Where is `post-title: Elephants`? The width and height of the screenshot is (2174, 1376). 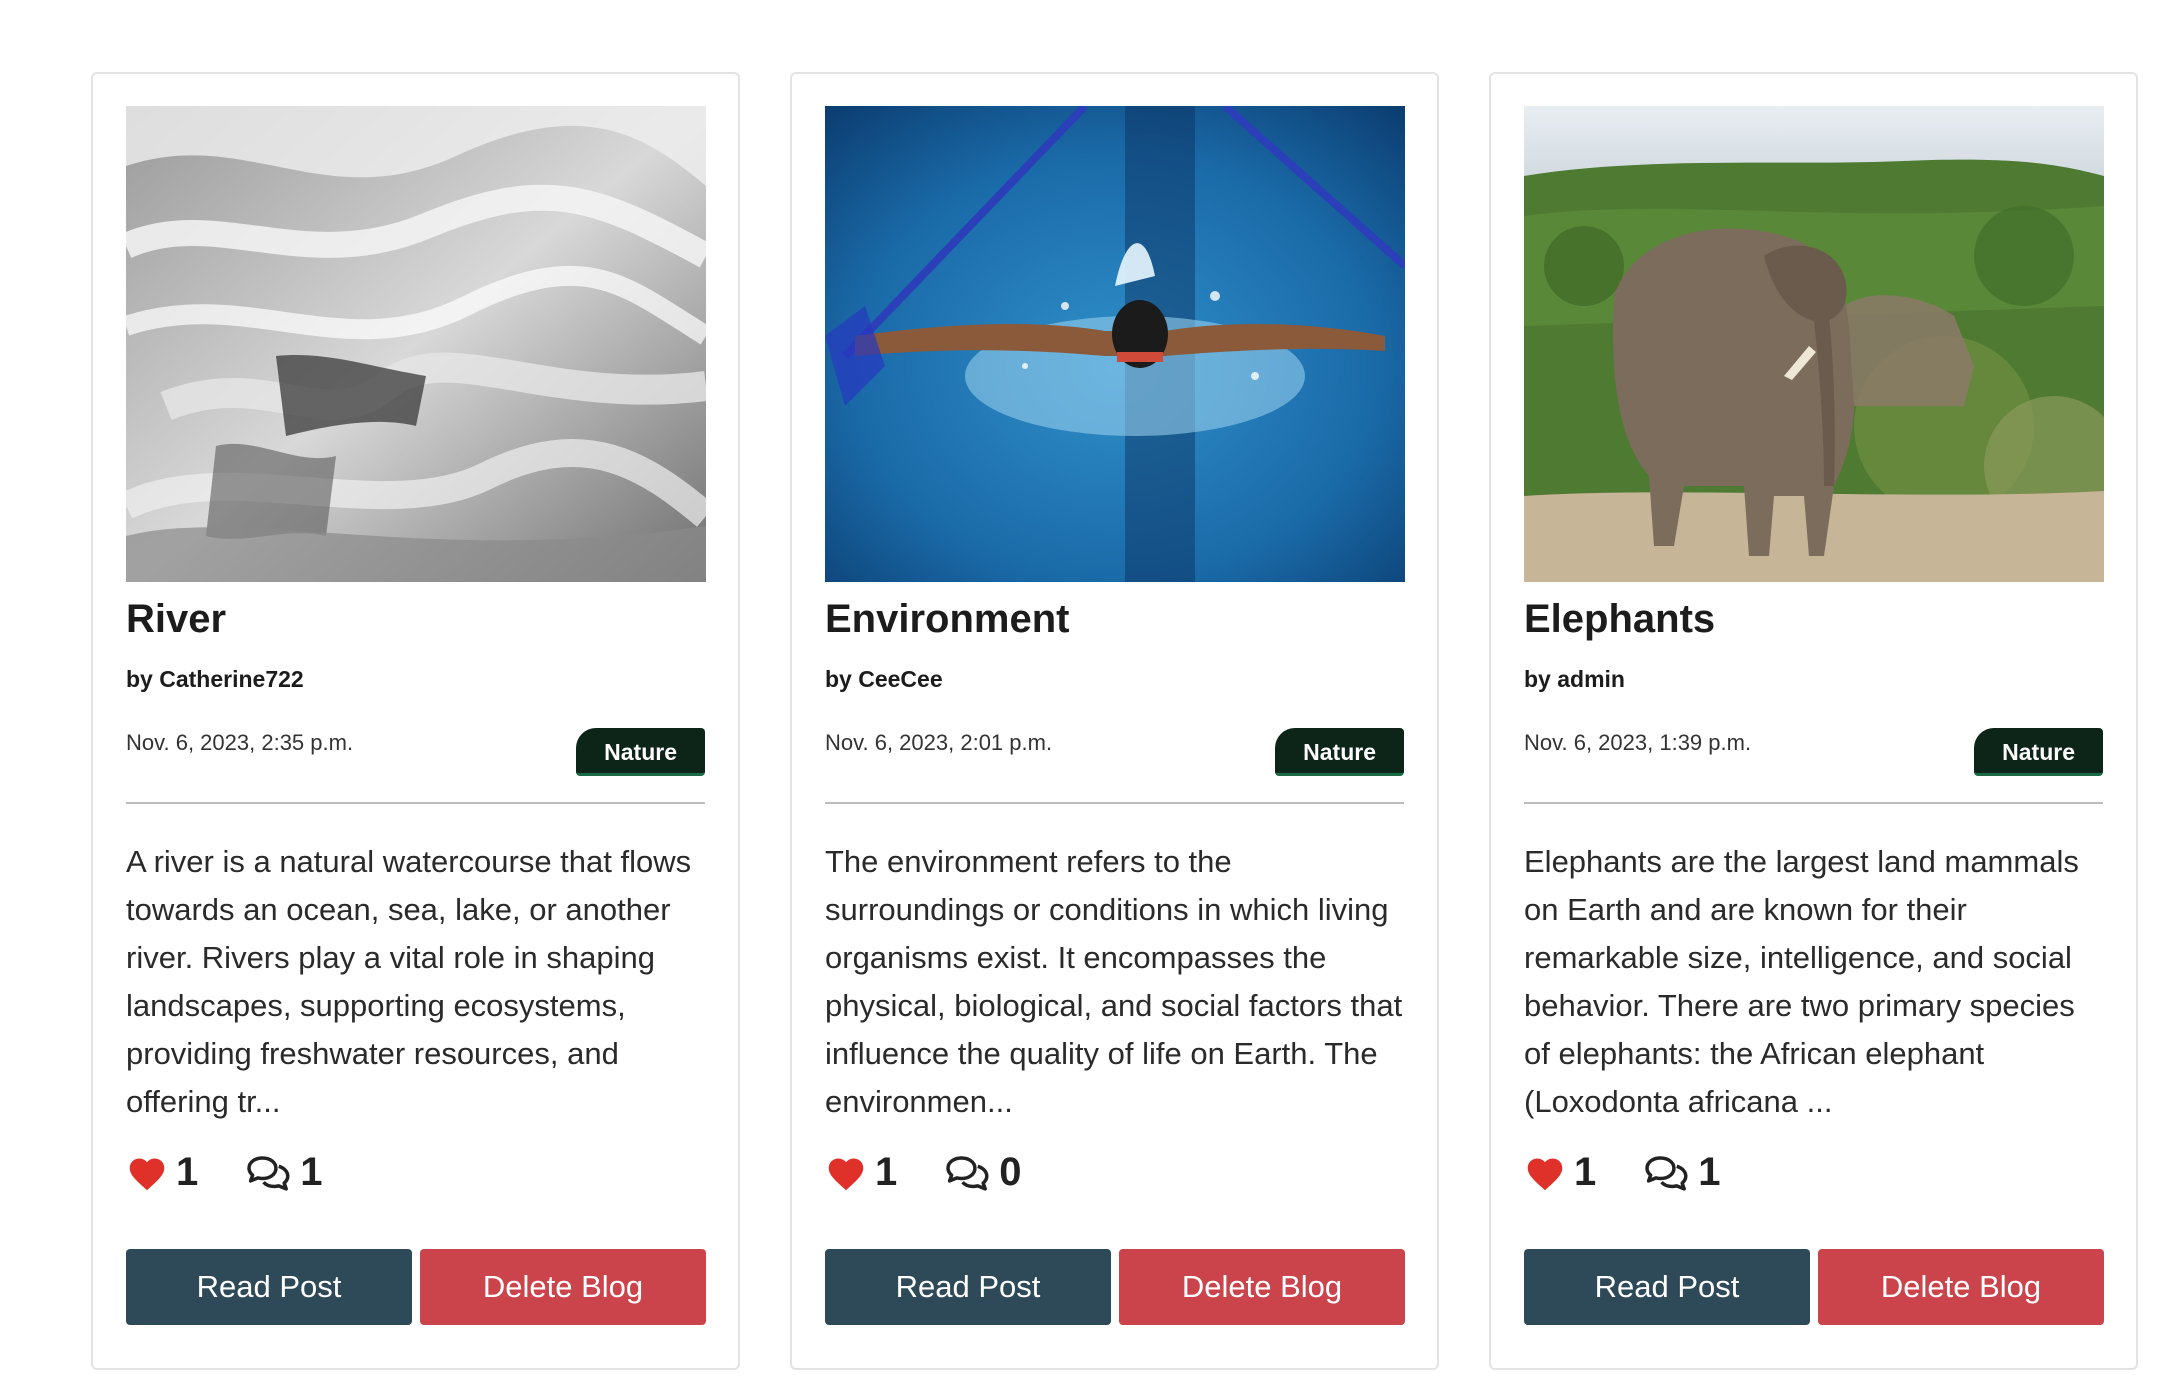
post-title: Elephants is located at coordinates (1813, 619).